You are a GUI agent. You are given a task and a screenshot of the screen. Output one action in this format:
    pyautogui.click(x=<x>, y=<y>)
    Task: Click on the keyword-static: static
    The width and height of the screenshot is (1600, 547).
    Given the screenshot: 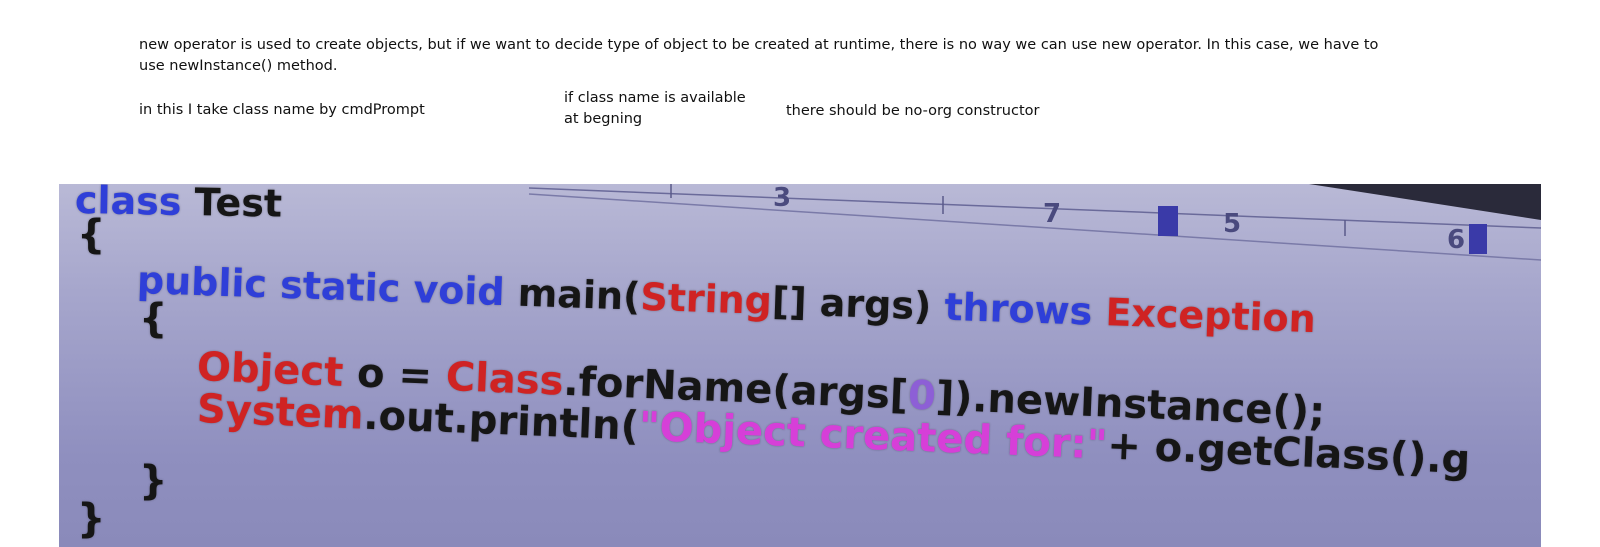 What is the action you would take?
    pyautogui.click(x=340, y=286)
    